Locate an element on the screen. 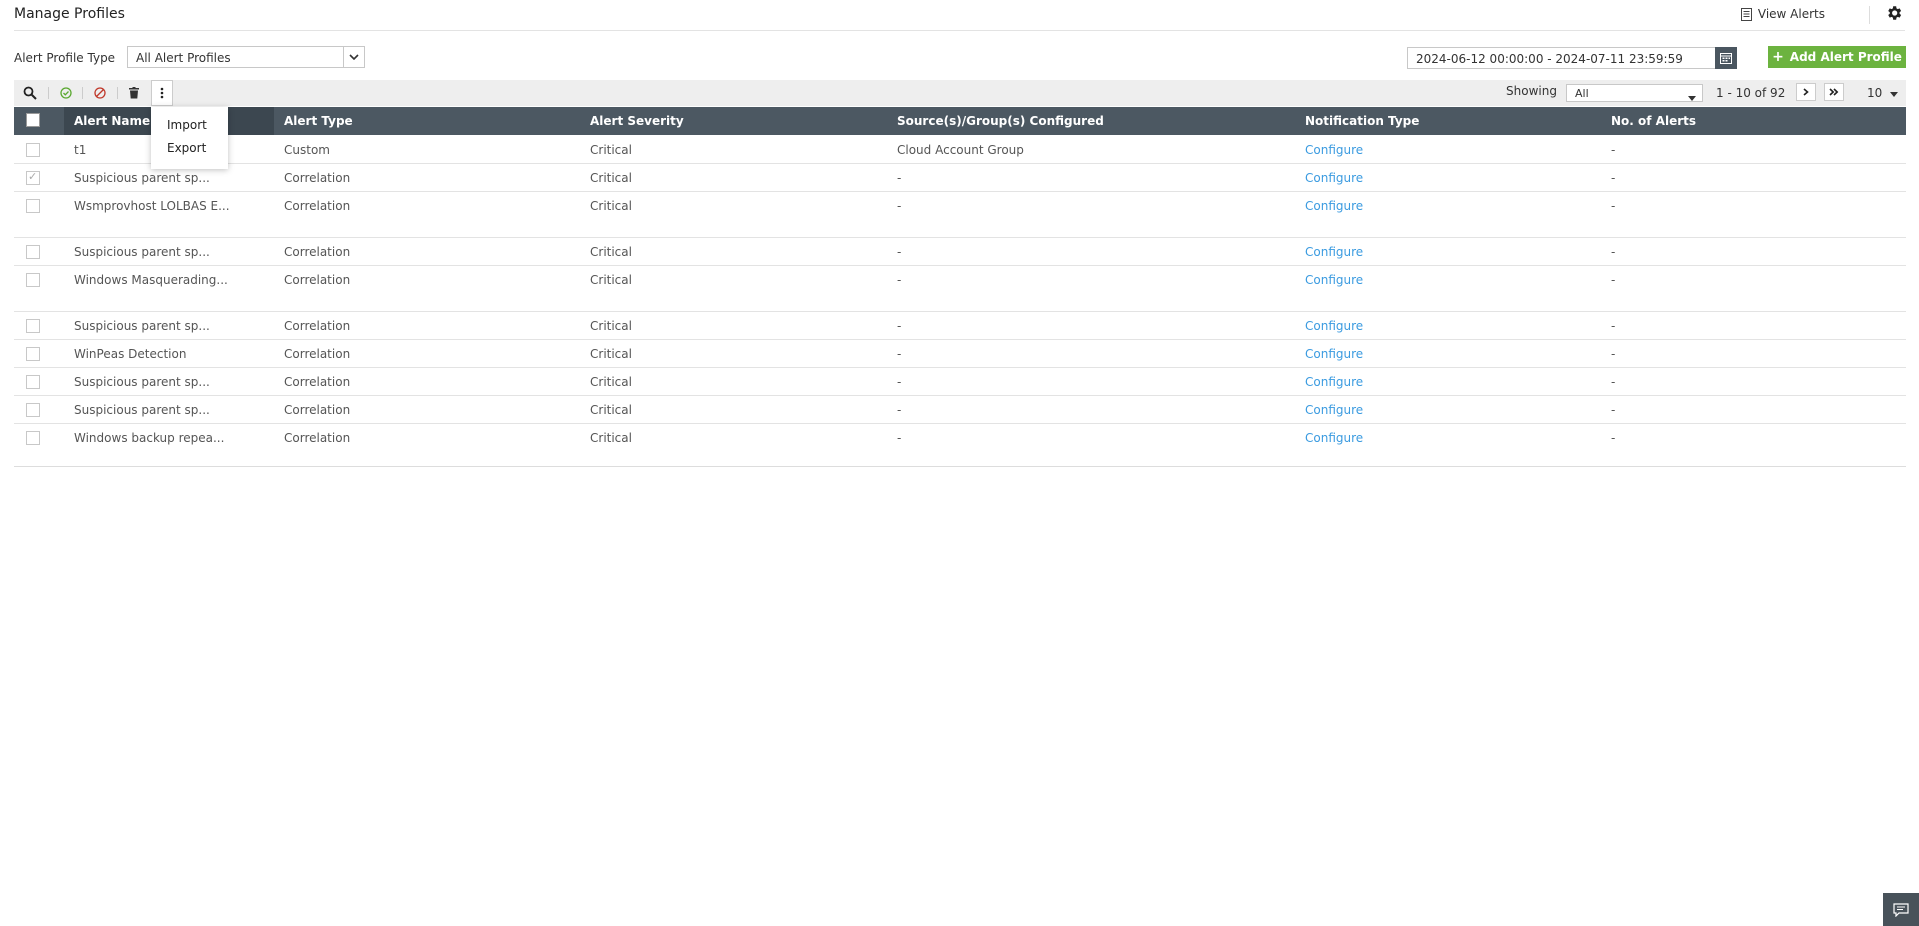 The width and height of the screenshot is (1919, 926). double-chevron-right-icon is located at coordinates (1834, 92).